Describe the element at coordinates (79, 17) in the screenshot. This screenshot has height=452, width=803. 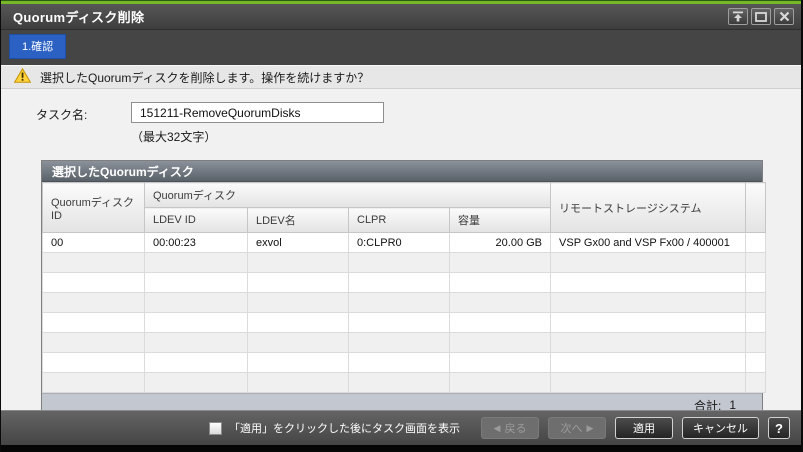
I see `dialog-title: Quorumディスク削除` at that location.